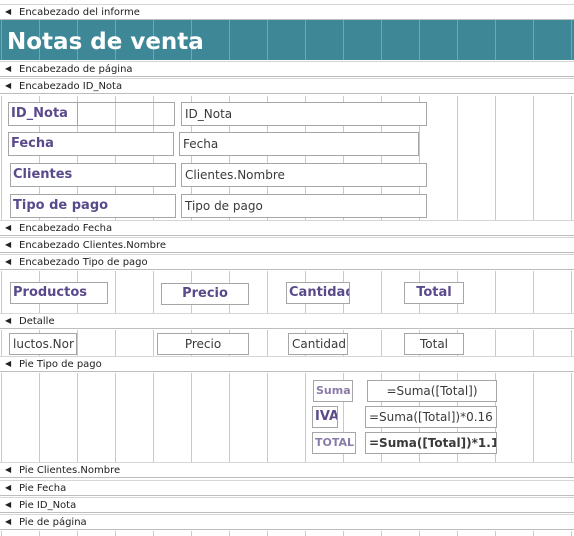  I want to click on field-tipo-de-pago: Tipo de pago, so click(304, 206).